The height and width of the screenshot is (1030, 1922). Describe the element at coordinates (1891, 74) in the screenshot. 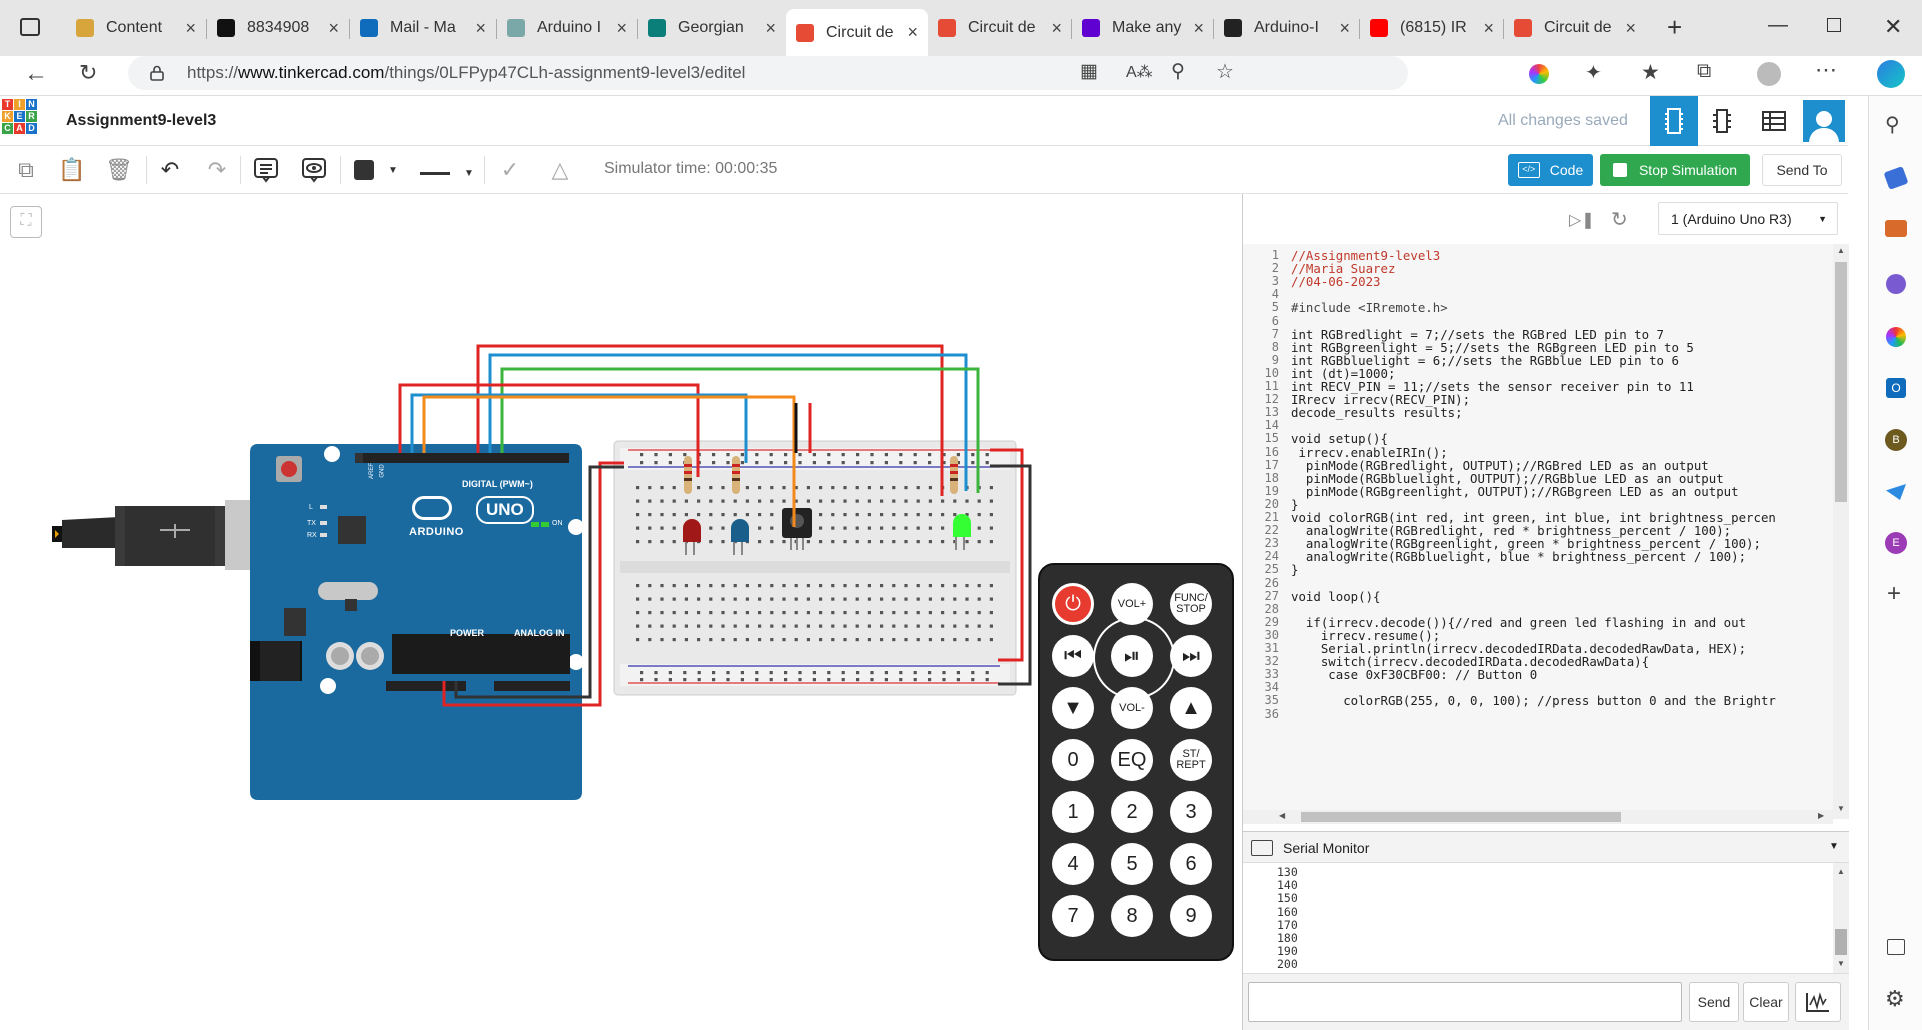

I see `bing-copilot-icon` at that location.